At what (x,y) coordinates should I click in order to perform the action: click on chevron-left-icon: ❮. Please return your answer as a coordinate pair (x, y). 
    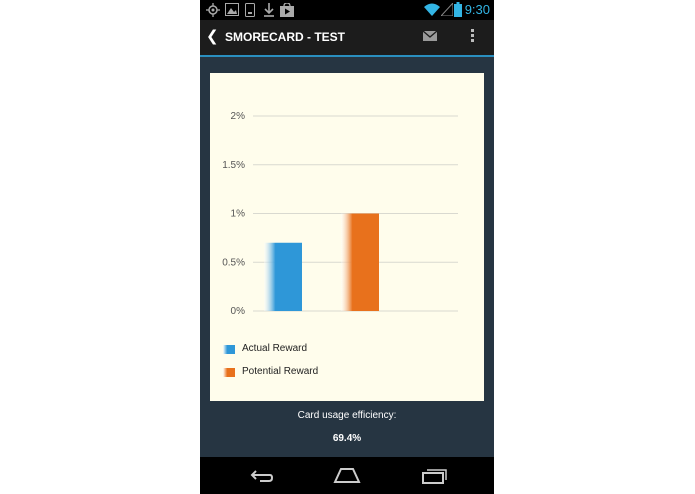
    Looking at the image, I should click on (212, 36).